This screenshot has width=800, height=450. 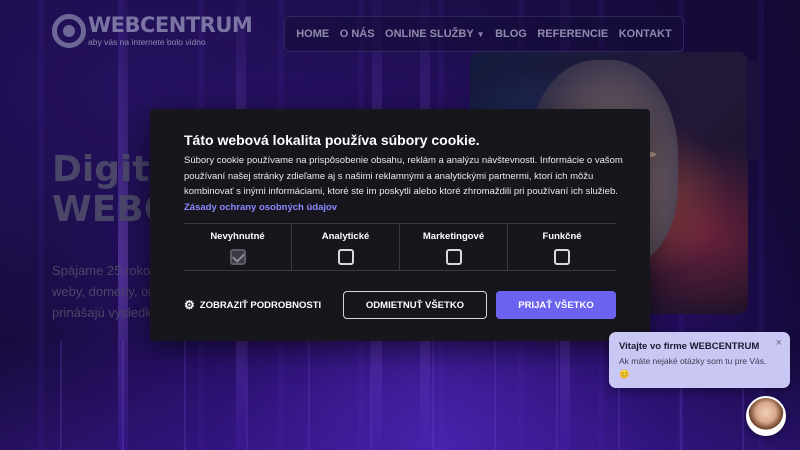 I want to click on category-label: Funkčné, so click(x=562, y=236).